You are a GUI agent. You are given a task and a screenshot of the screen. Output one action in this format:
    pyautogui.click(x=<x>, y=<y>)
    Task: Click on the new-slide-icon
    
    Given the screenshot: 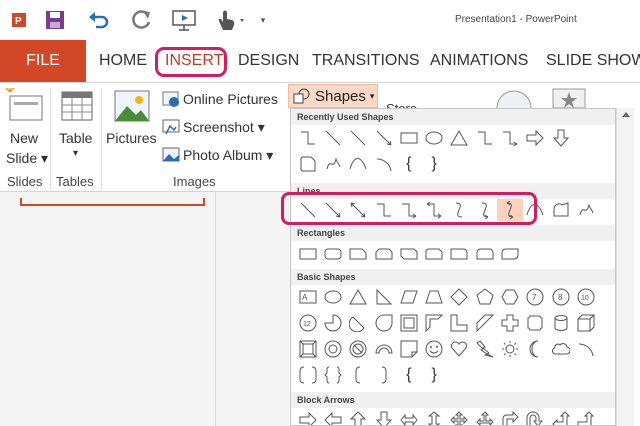 What is the action you would take?
    pyautogui.click(x=25, y=105)
    